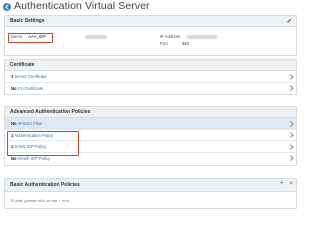  What do you see at coordinates (164, 43) in the screenshot?
I see `port-label: Port` at bounding box center [164, 43].